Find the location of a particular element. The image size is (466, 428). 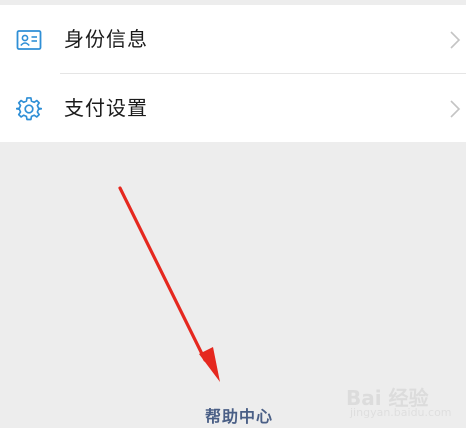

menu-item-label: 支付设置 is located at coordinates (106, 108).